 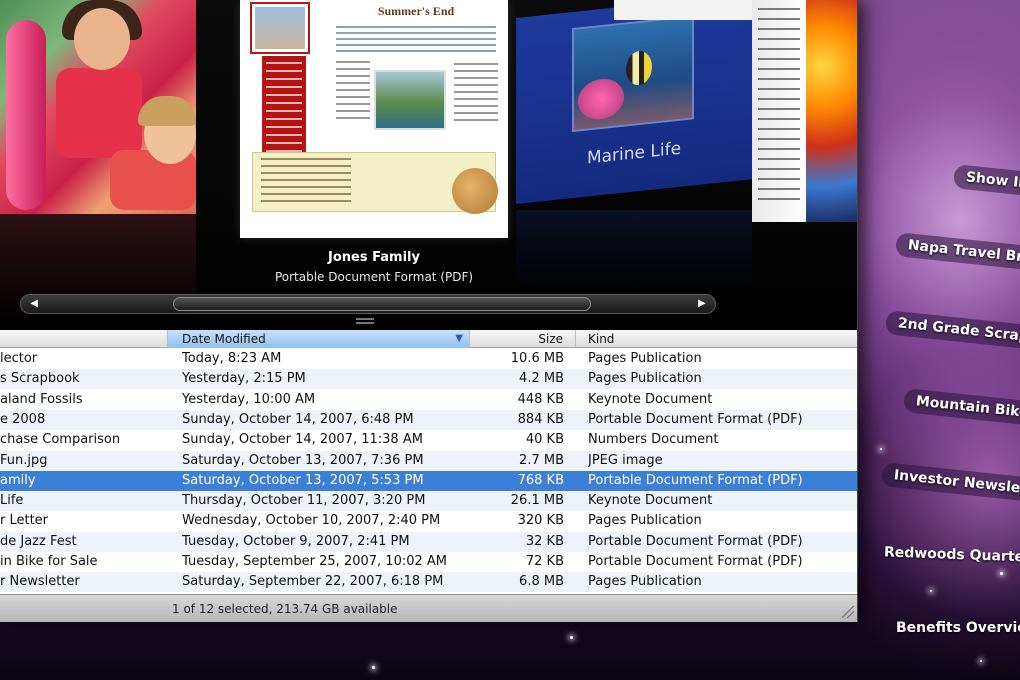 I want to click on scroll-left-icon: ◀, so click(x=34, y=304).